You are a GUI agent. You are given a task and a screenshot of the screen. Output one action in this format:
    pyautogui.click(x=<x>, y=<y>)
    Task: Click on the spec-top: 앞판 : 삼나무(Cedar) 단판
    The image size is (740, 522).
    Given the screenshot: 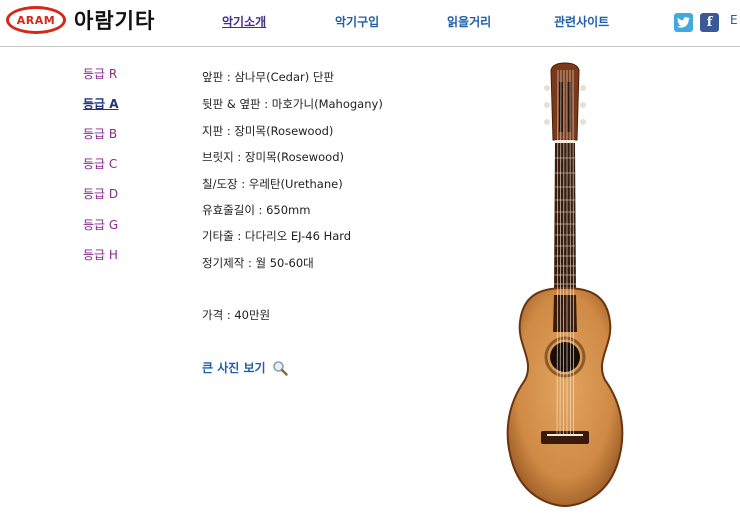 What is the action you would take?
    pyautogui.click(x=268, y=77)
    